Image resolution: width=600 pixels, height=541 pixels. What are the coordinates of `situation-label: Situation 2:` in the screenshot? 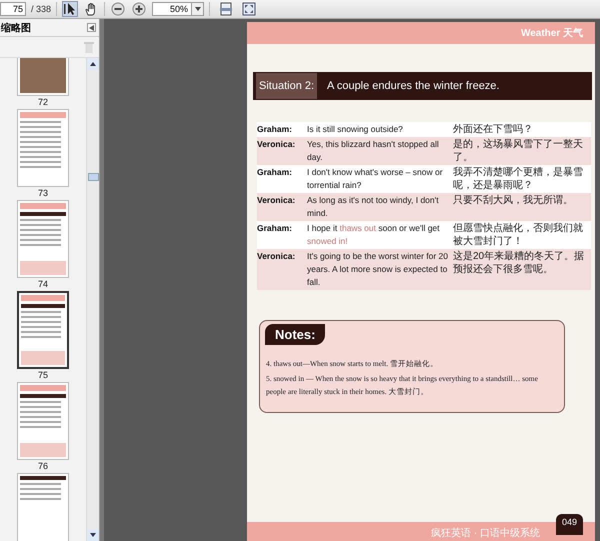 It's located at (287, 86).